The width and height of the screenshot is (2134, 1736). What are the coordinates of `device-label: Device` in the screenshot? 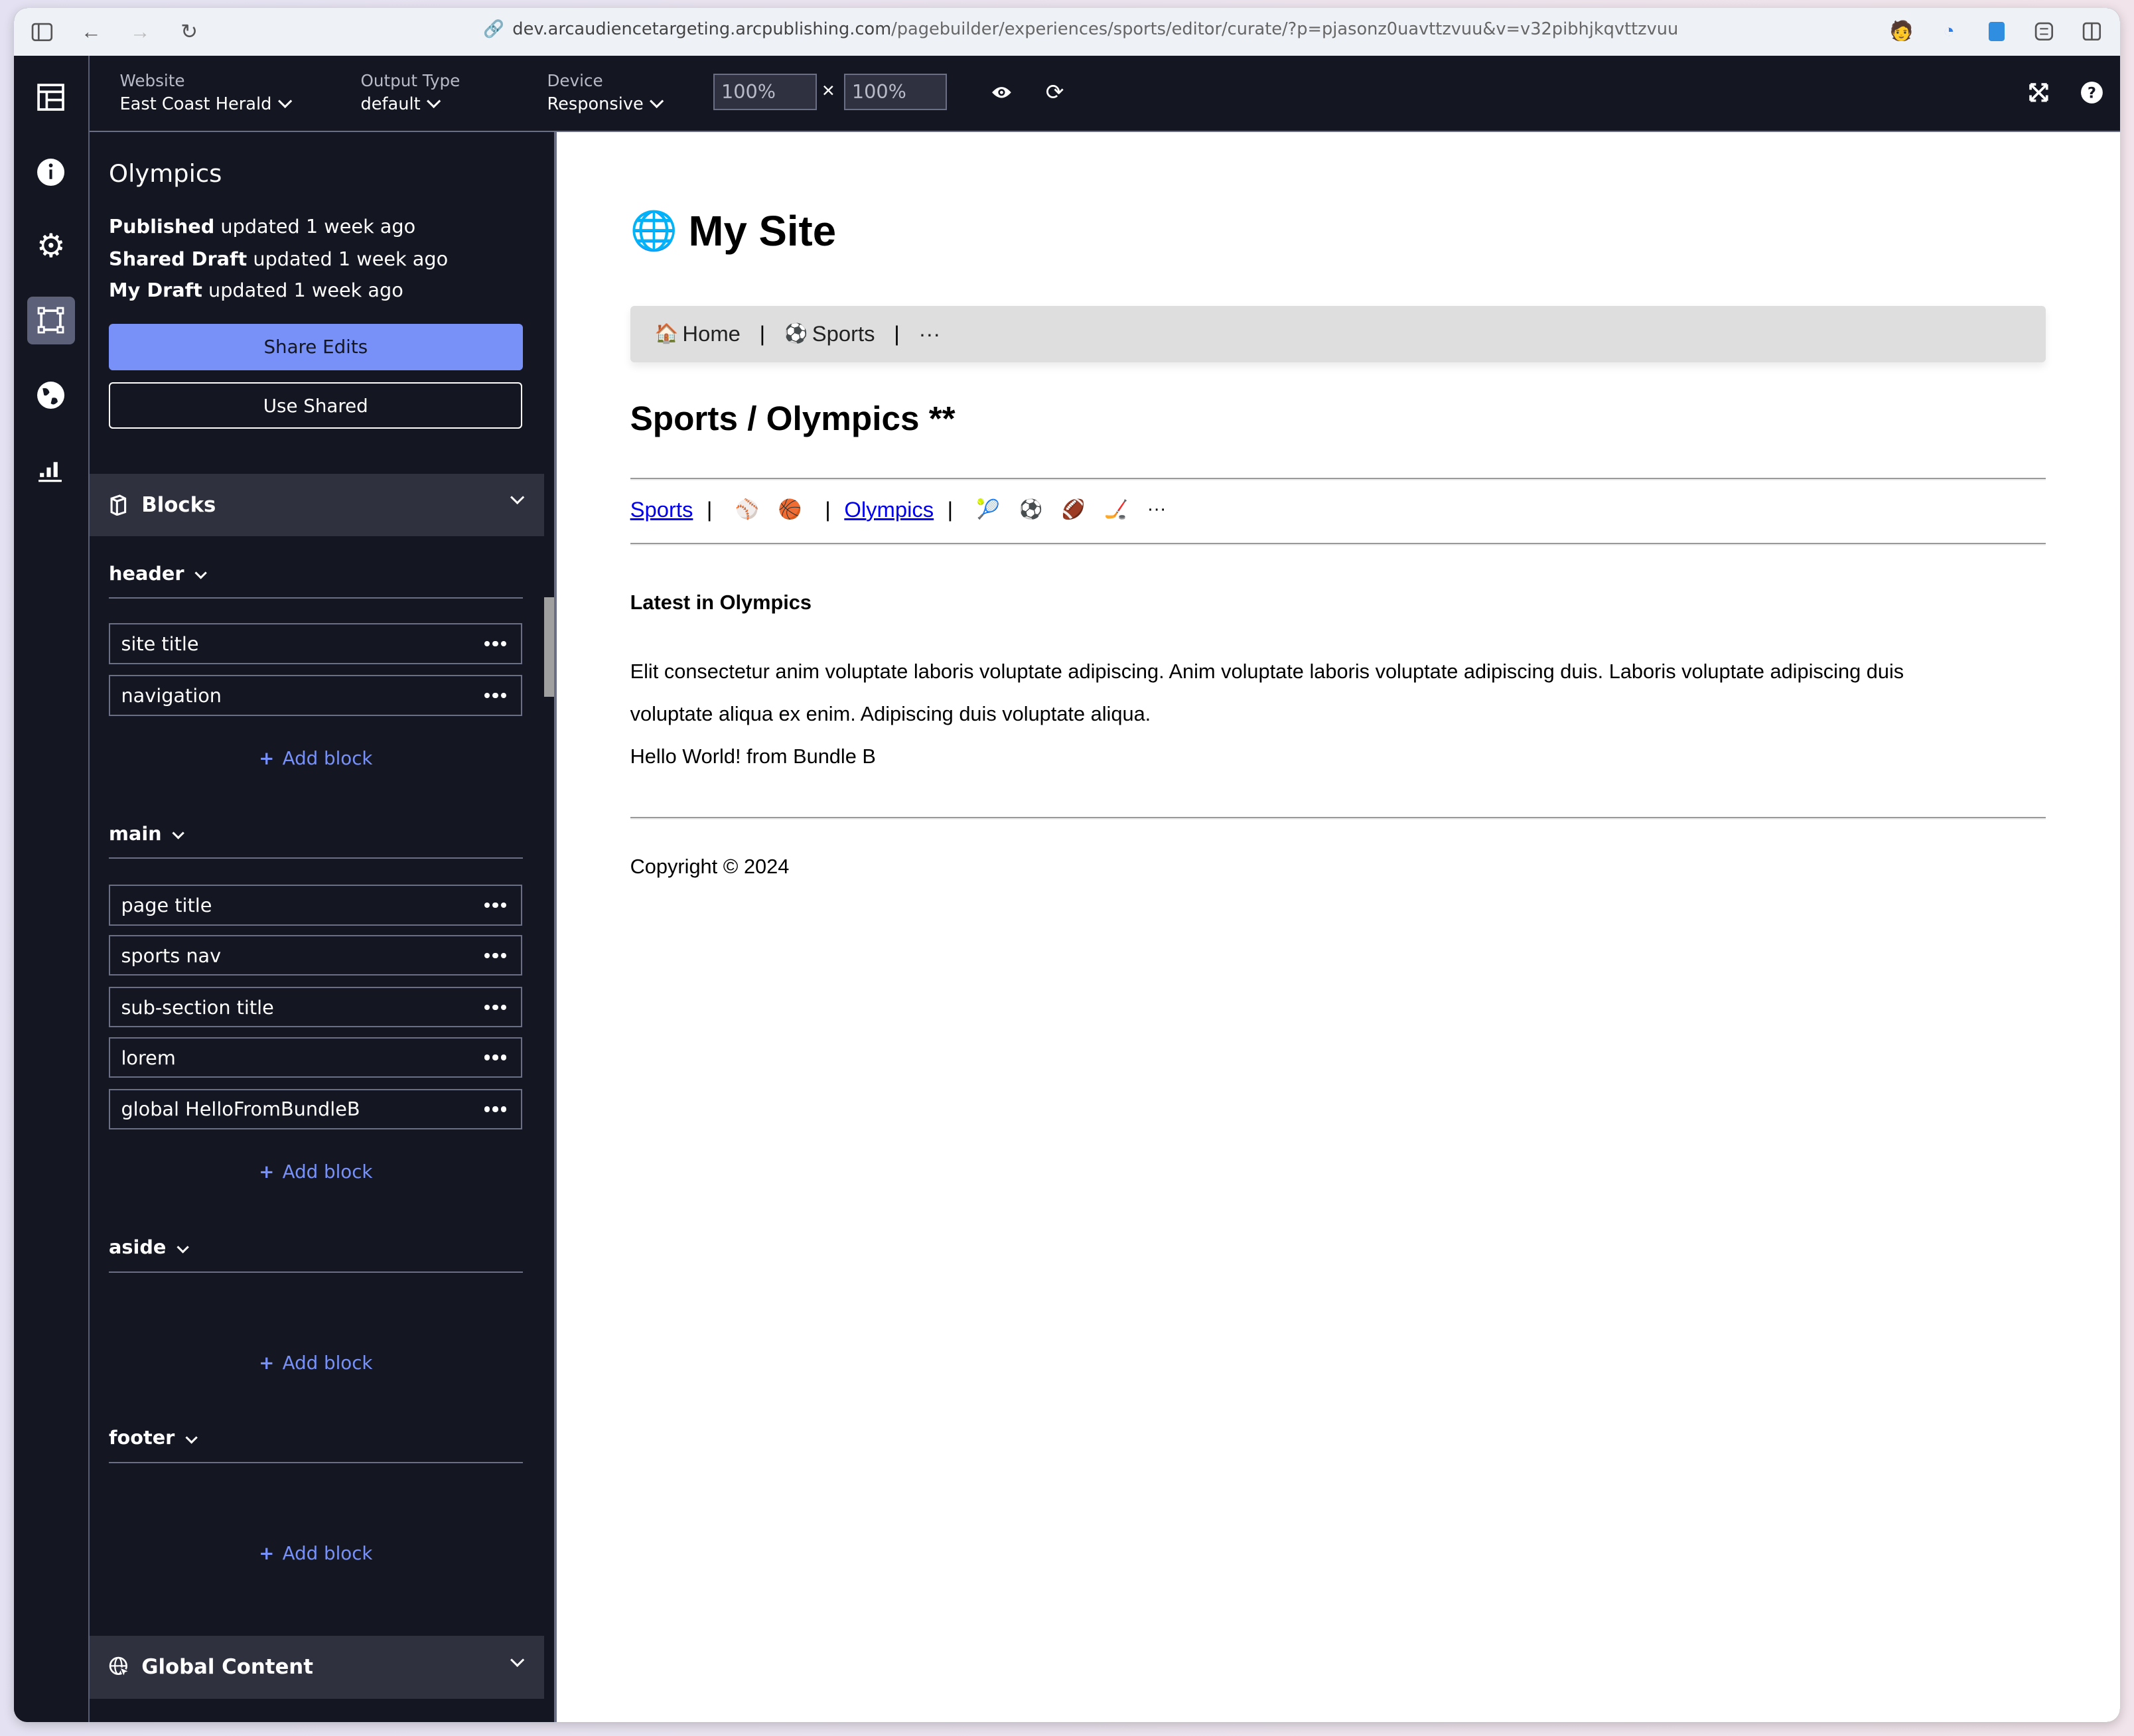 It's located at (575, 80).